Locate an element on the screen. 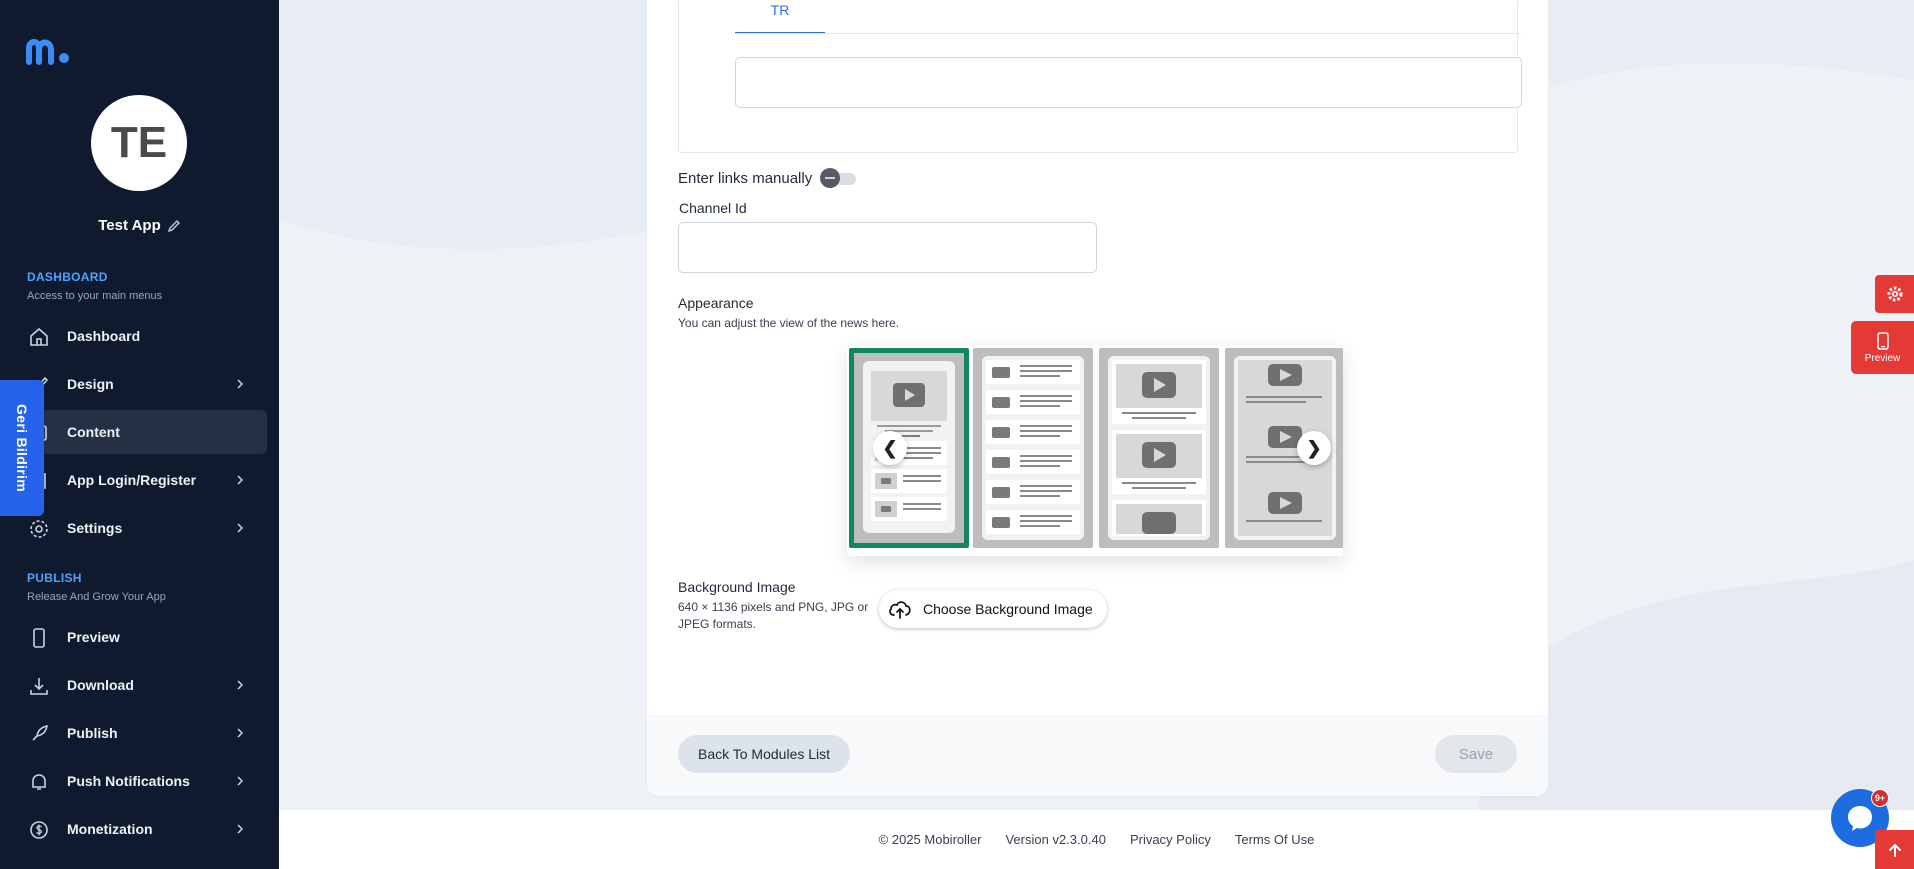  scroll-to-top-button is located at coordinates (1894, 849).